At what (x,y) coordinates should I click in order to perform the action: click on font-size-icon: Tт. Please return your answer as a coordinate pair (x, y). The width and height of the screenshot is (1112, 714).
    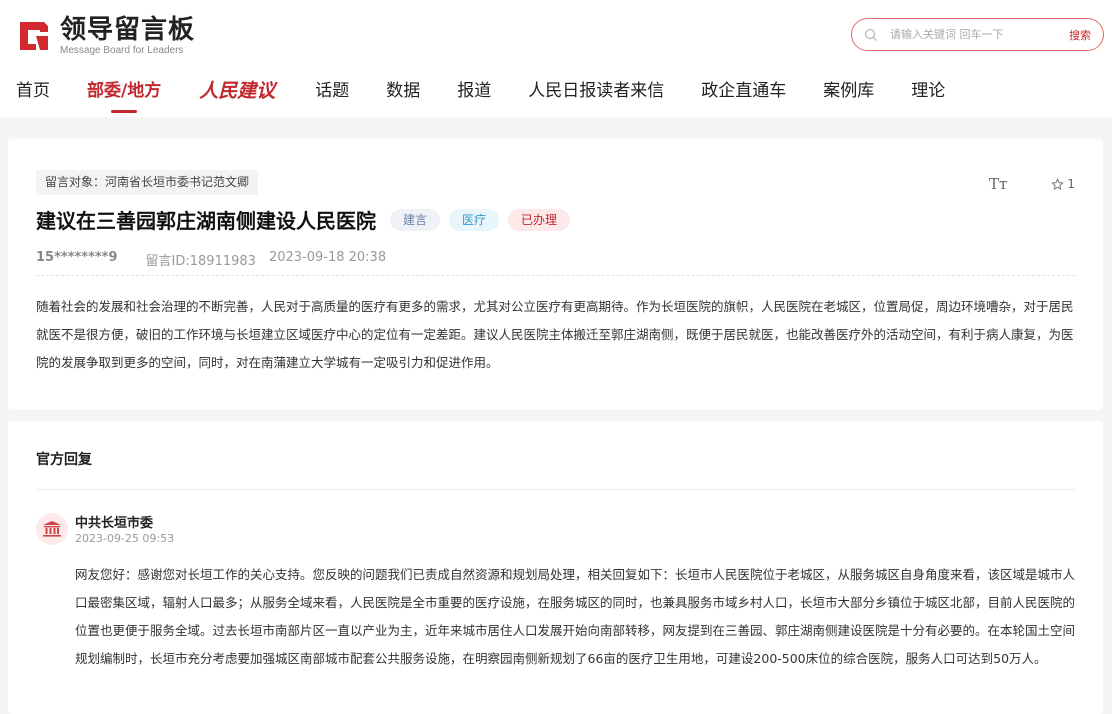
    Looking at the image, I should click on (998, 184).